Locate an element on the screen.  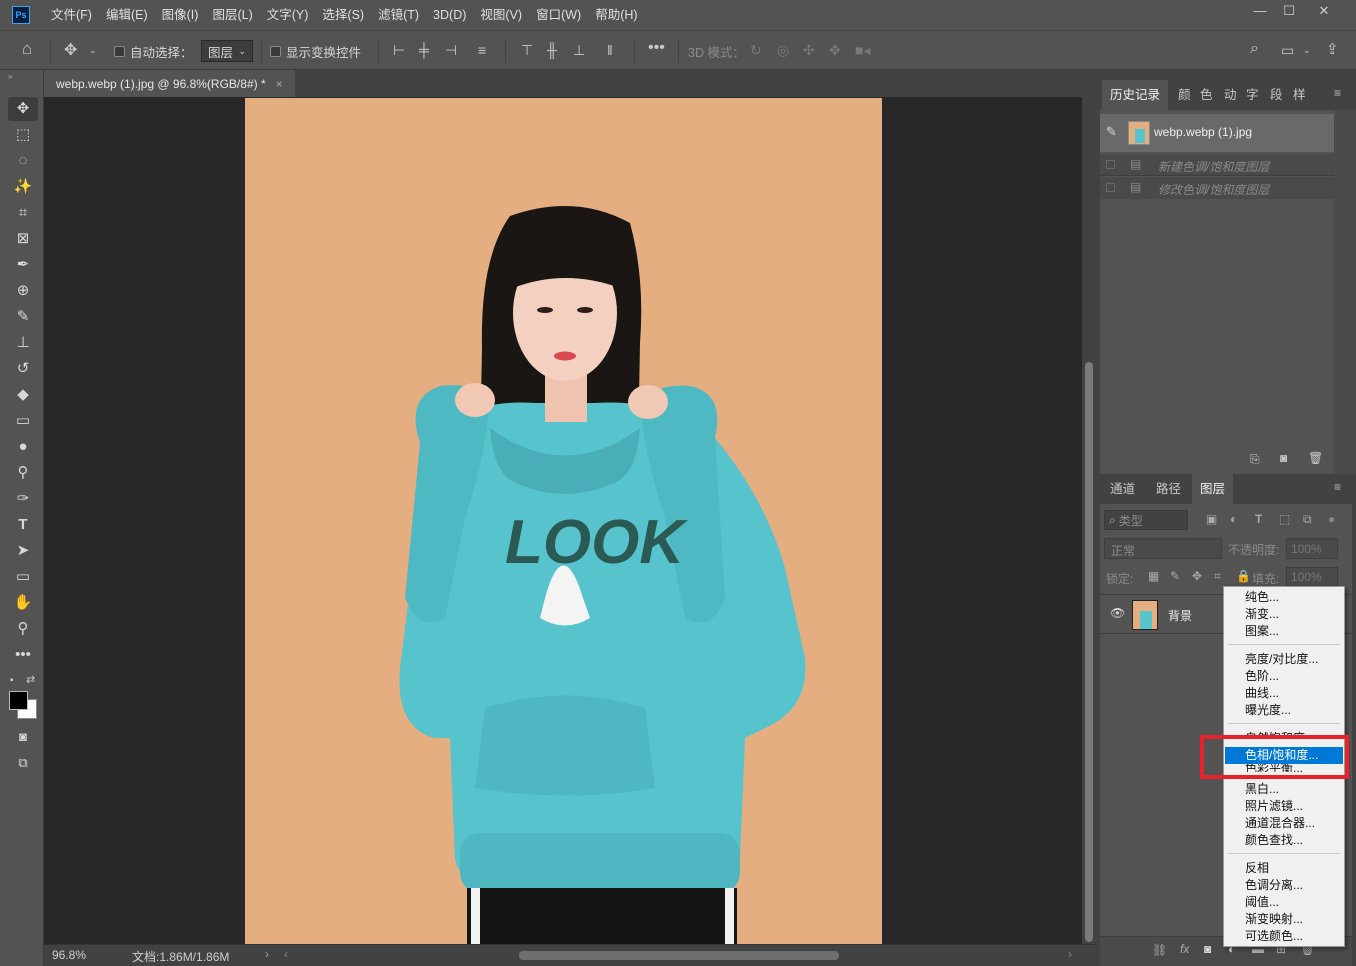
show-transform-checkbox: 显示变换控件 is located at coordinates (315, 51).